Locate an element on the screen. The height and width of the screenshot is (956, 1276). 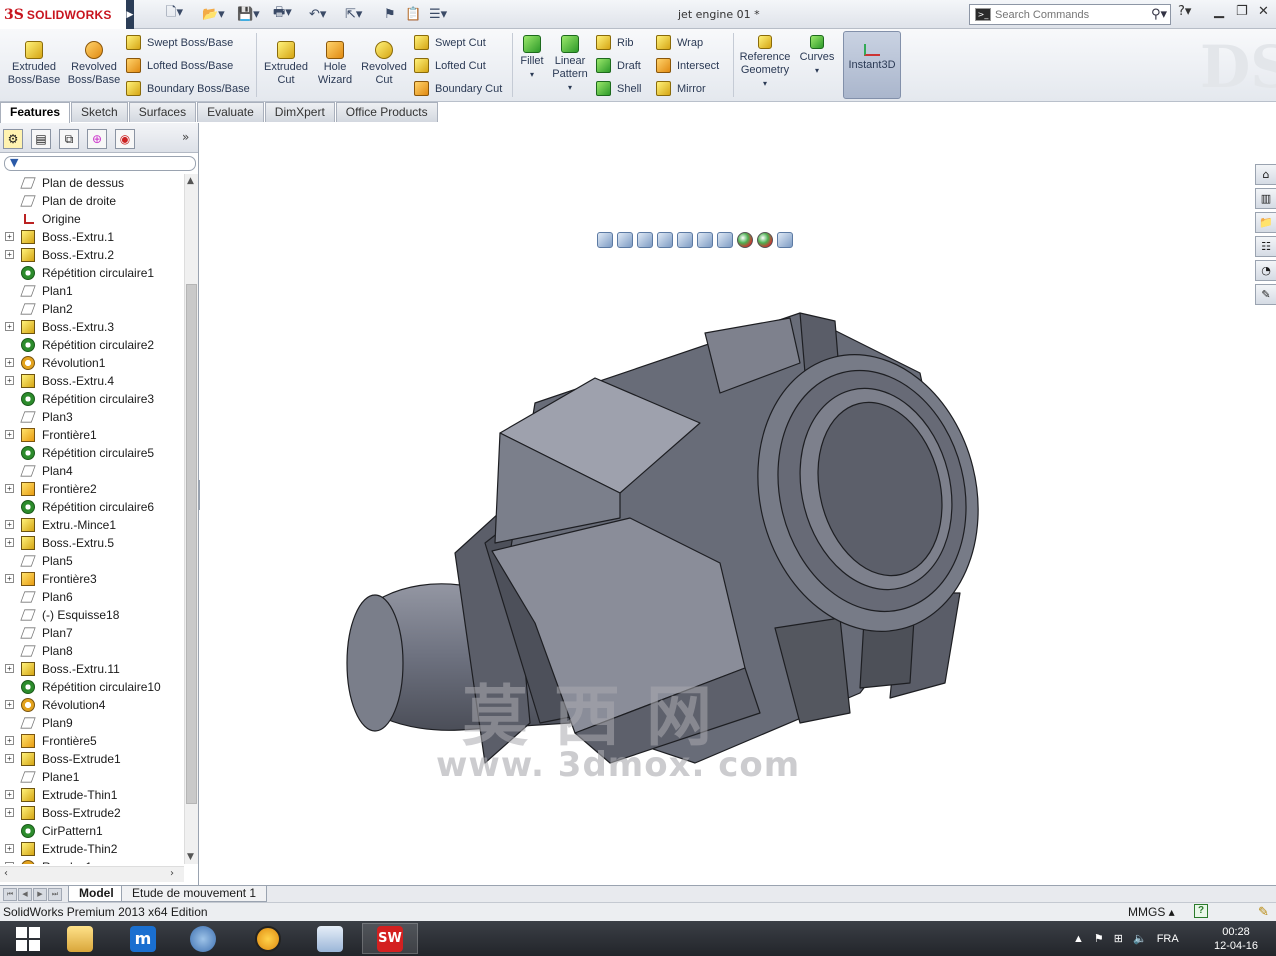
fillet-dropdown-icon: ▾ is located at coordinates (532, 74).